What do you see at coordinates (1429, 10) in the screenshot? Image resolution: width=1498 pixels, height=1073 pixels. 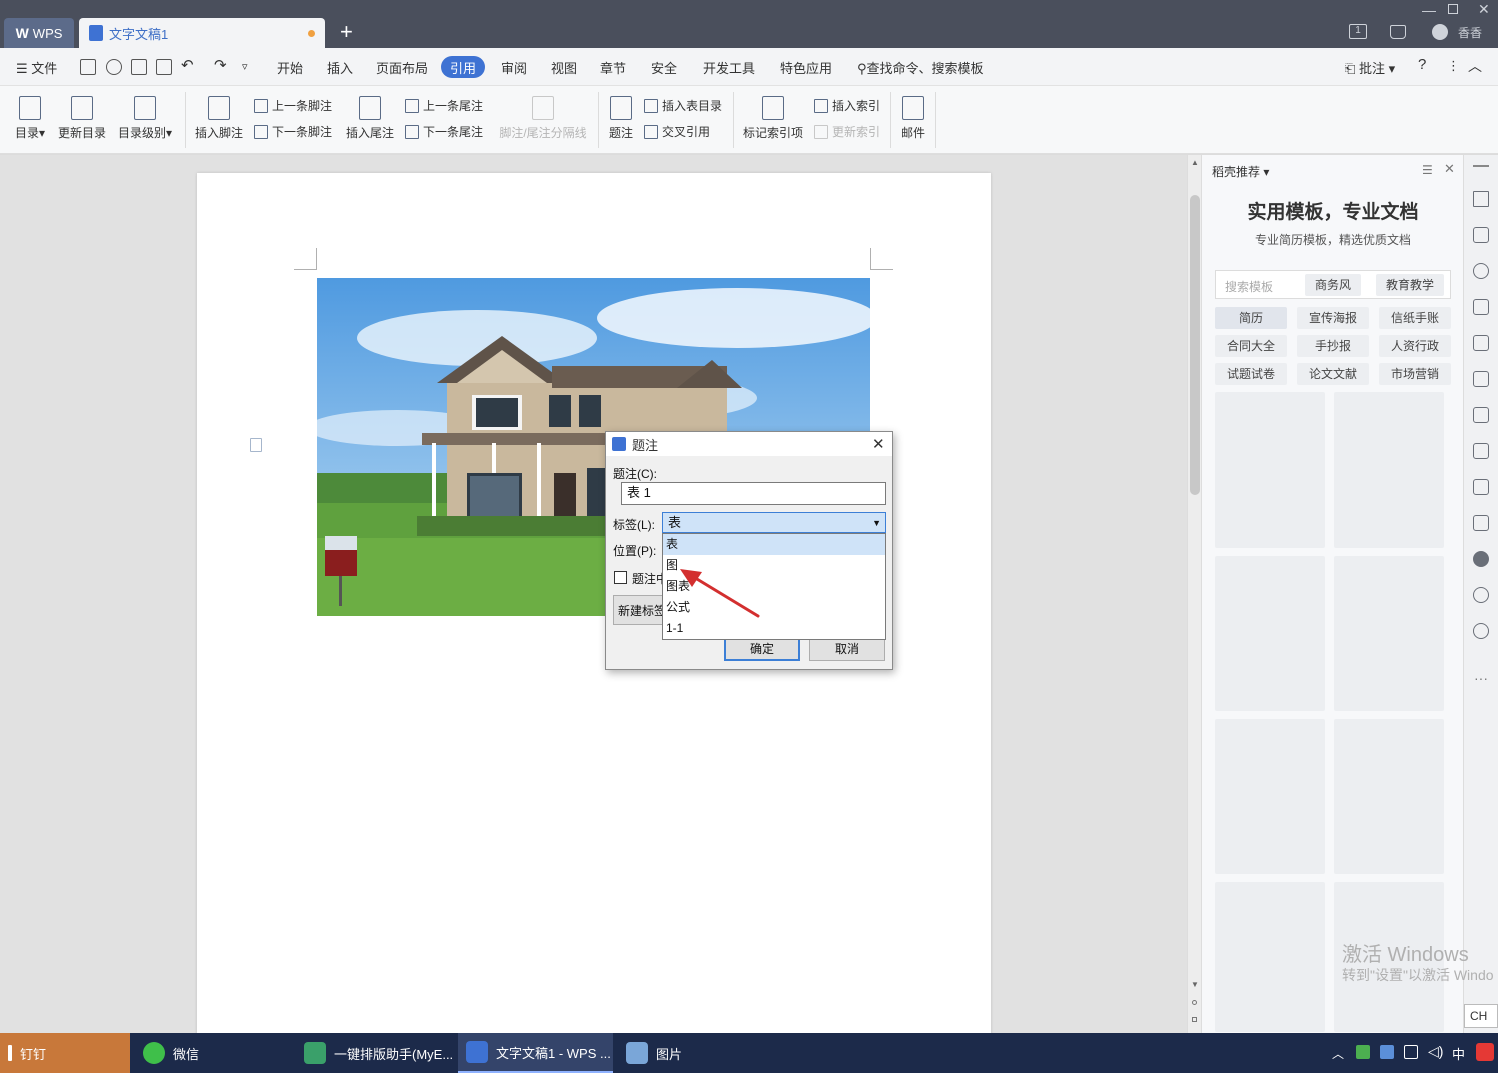 I see `minimize-icon: —` at bounding box center [1429, 10].